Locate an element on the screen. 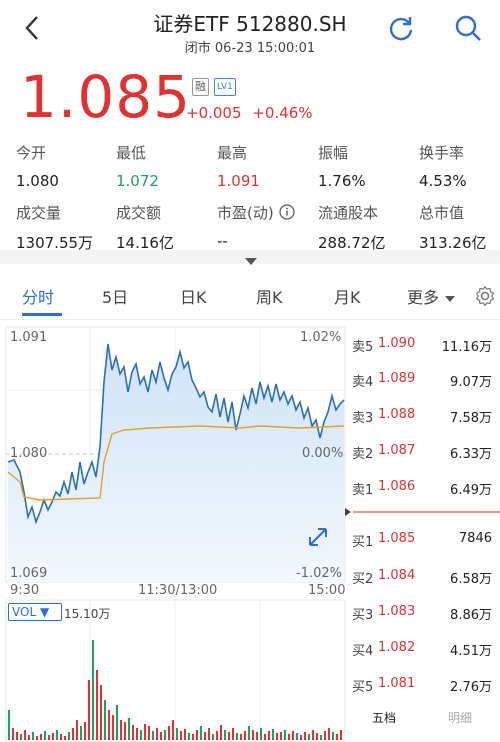  gear-icon is located at coordinates (485, 296).